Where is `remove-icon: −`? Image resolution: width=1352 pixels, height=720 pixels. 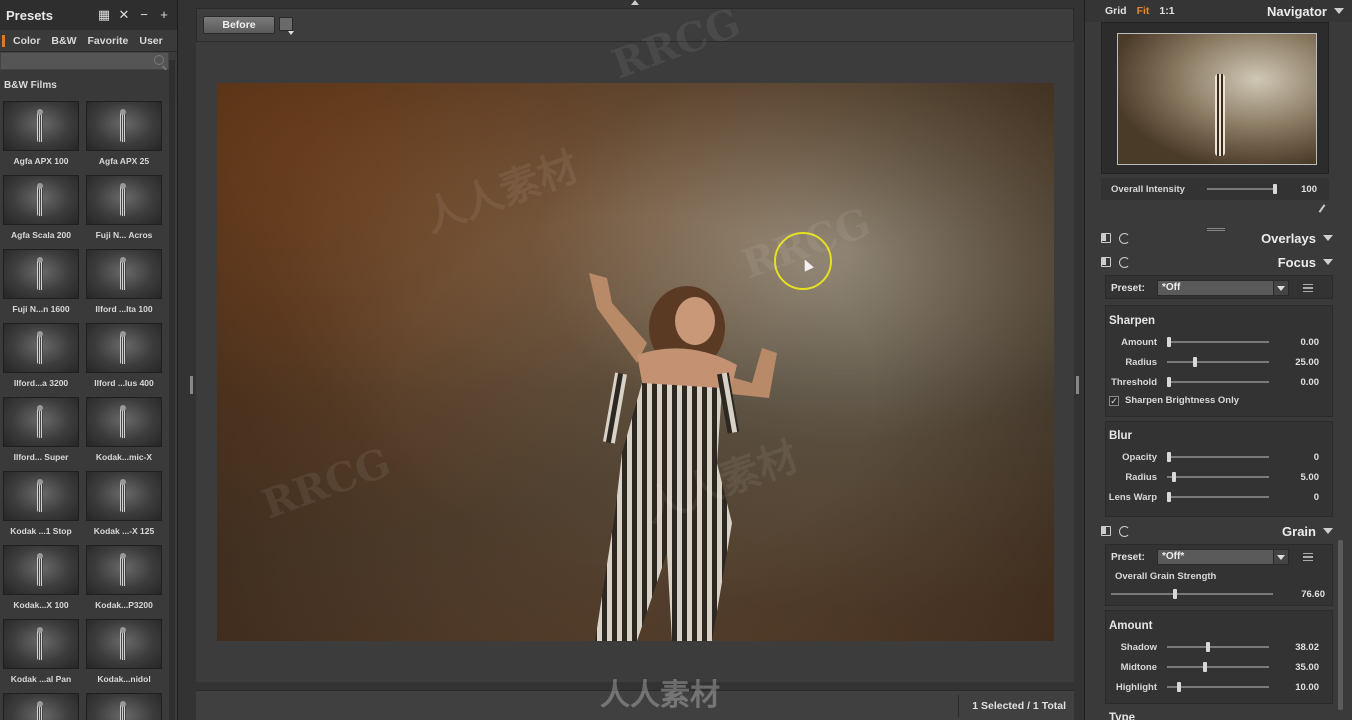 remove-icon: − is located at coordinates (144, 15).